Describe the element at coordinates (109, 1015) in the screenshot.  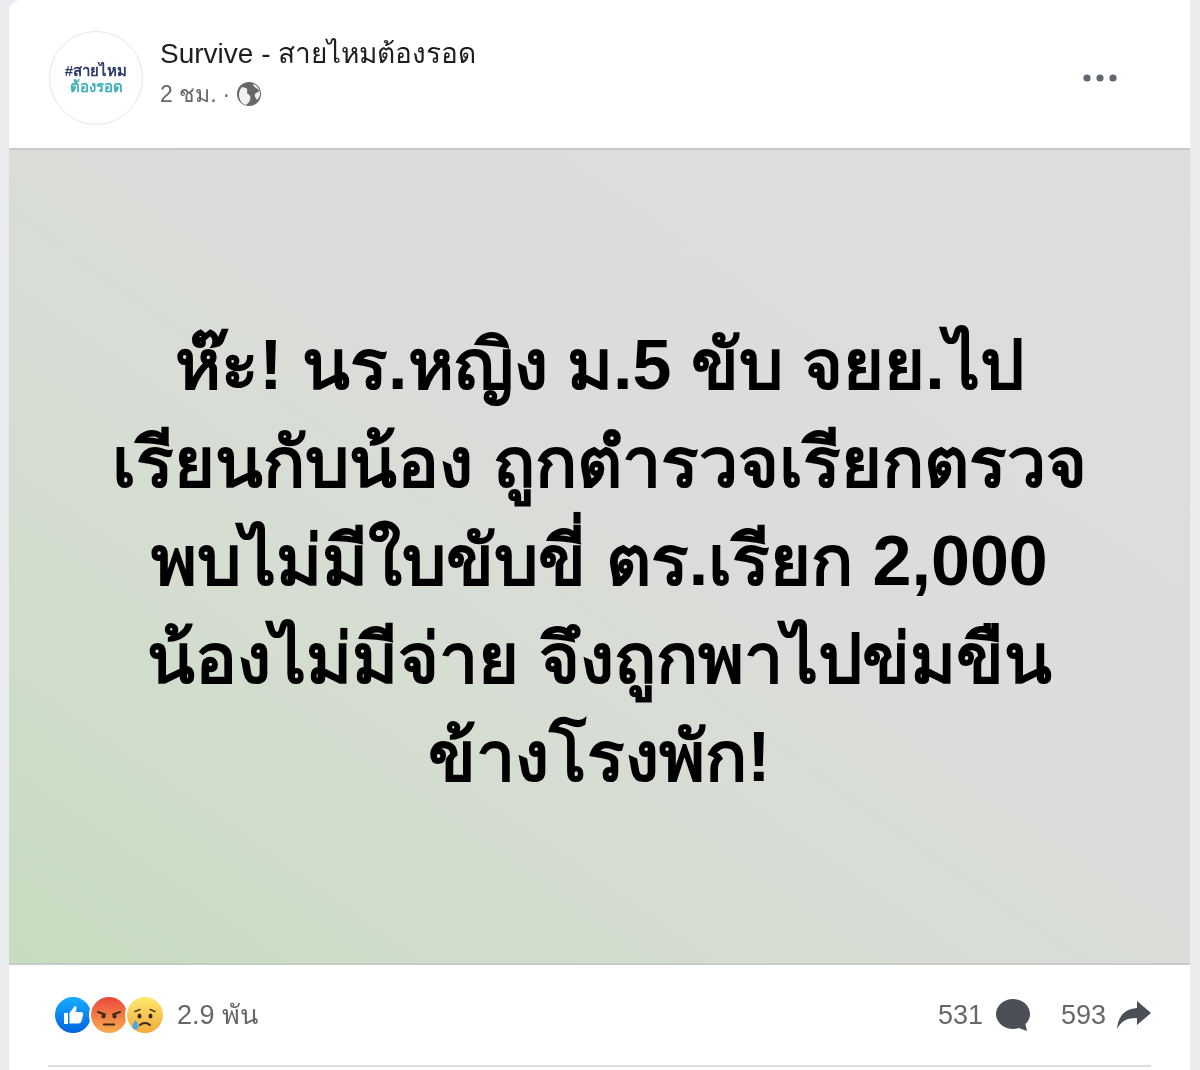
I see `angry-face-icon` at that location.